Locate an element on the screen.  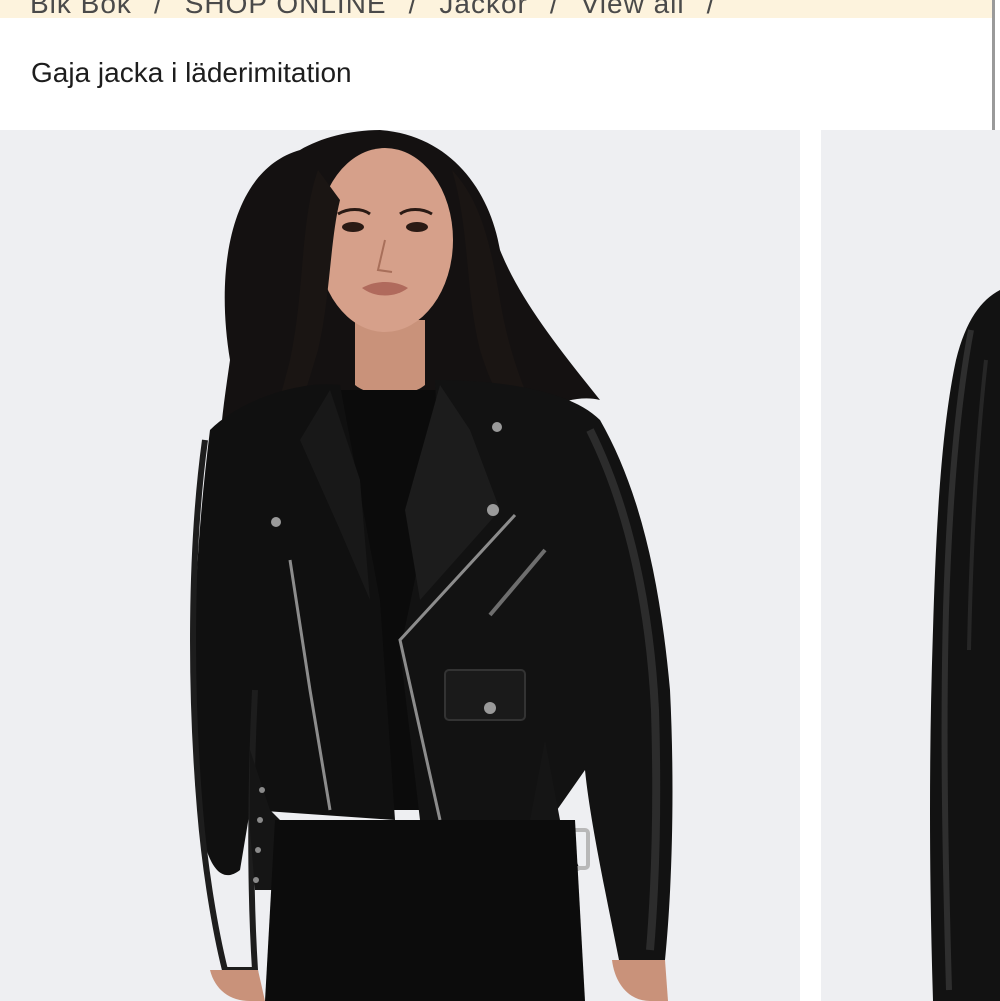
breadcrumb-item-view-all: View all is located at coordinates (633, 9).